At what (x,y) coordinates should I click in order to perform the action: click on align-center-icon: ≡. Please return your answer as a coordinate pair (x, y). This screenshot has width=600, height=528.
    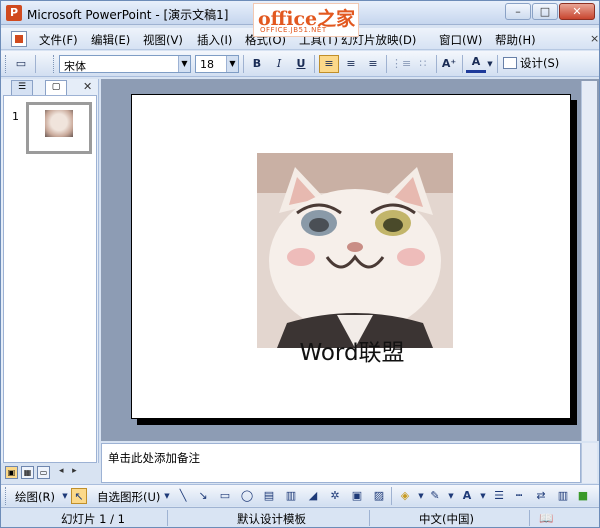
    Looking at the image, I should click on (351, 64).